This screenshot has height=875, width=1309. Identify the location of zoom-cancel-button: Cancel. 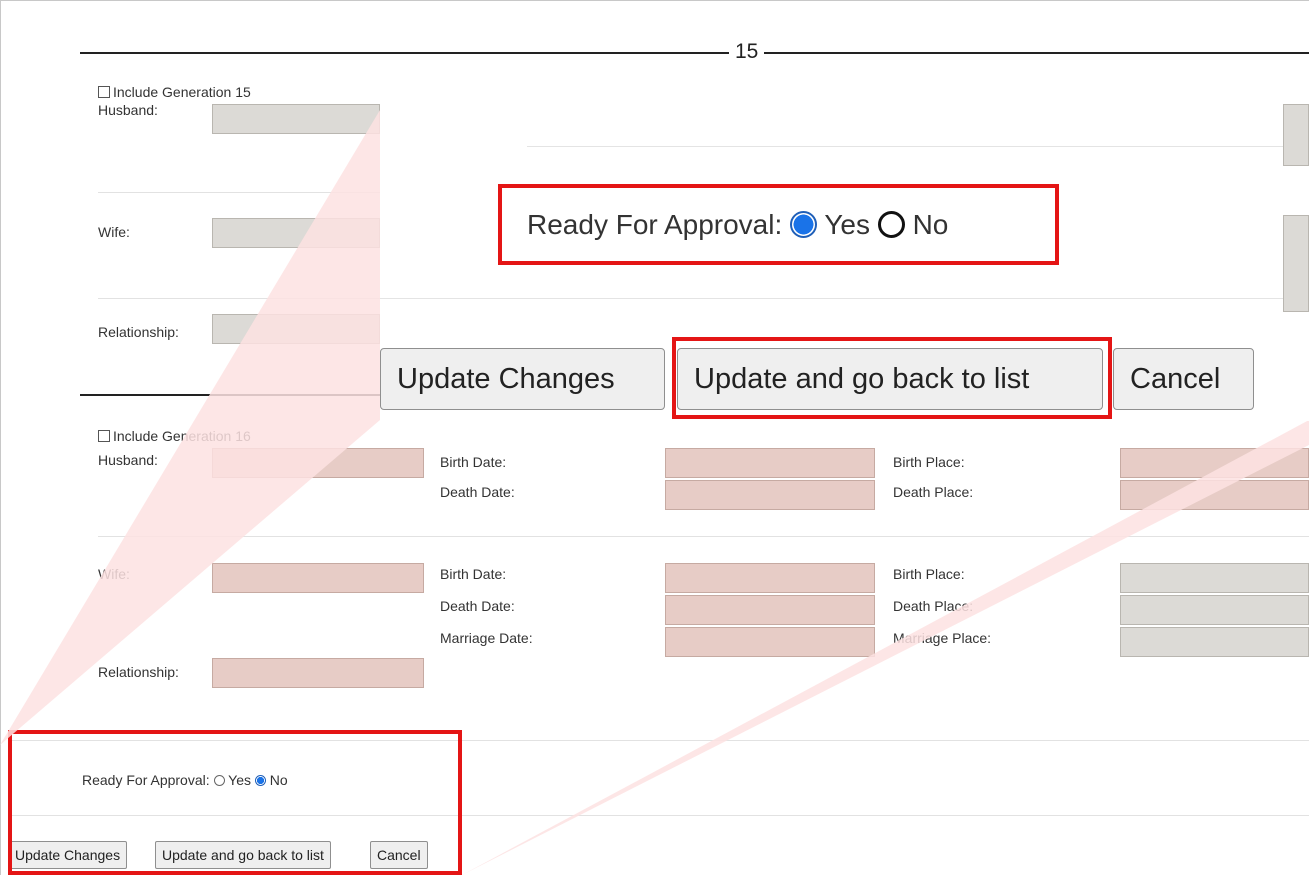
(1183, 379).